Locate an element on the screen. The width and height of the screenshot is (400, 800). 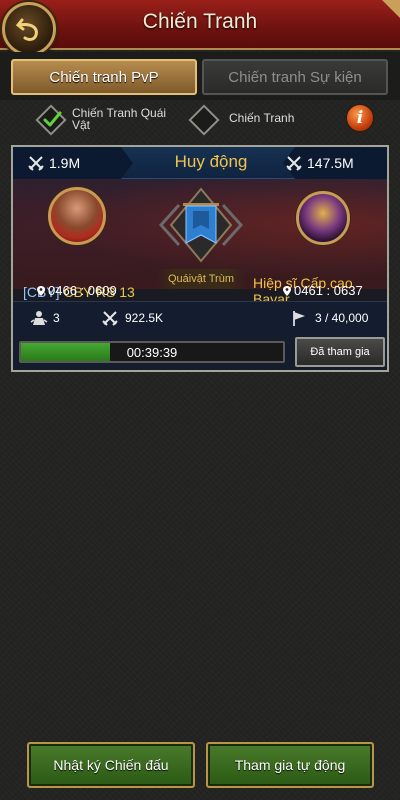
back-button is located at coordinates (29, 29).